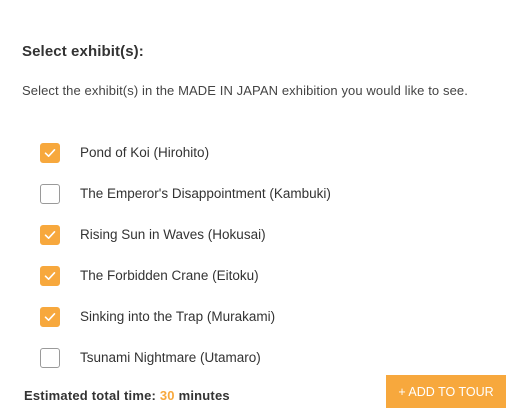 The image size is (521, 419). Describe the element at coordinates (205, 193) in the screenshot. I see `exhibit-label: The Emperor's Disappointment (Kambuki)` at that location.